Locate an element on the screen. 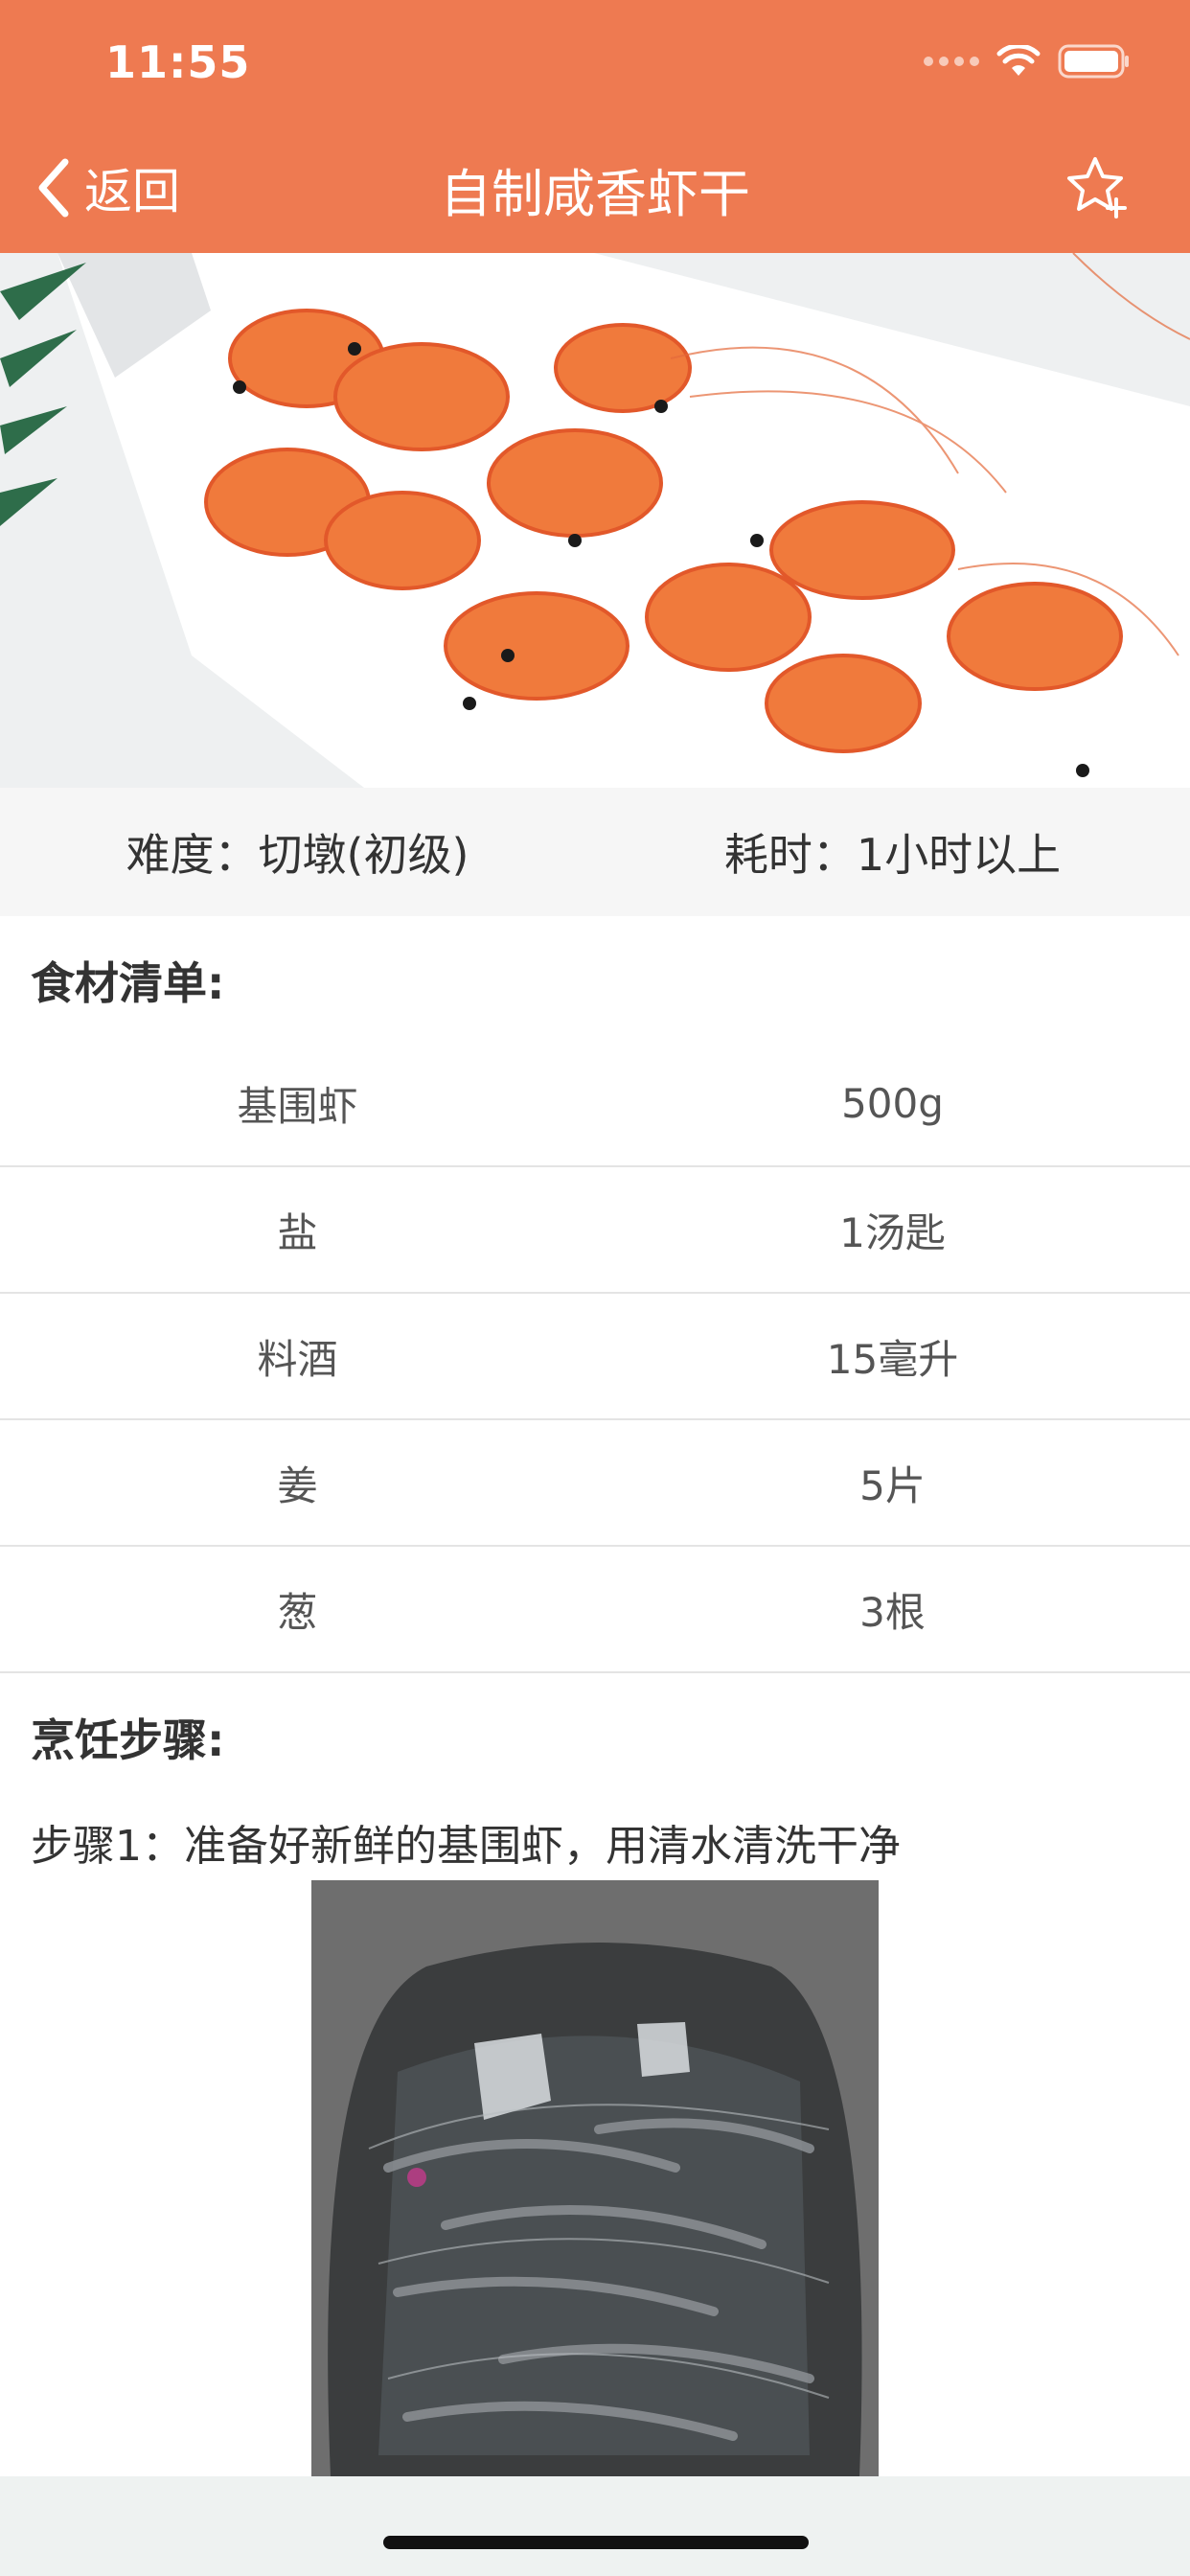  ingredient-amount: 500g is located at coordinates (893, 1103).